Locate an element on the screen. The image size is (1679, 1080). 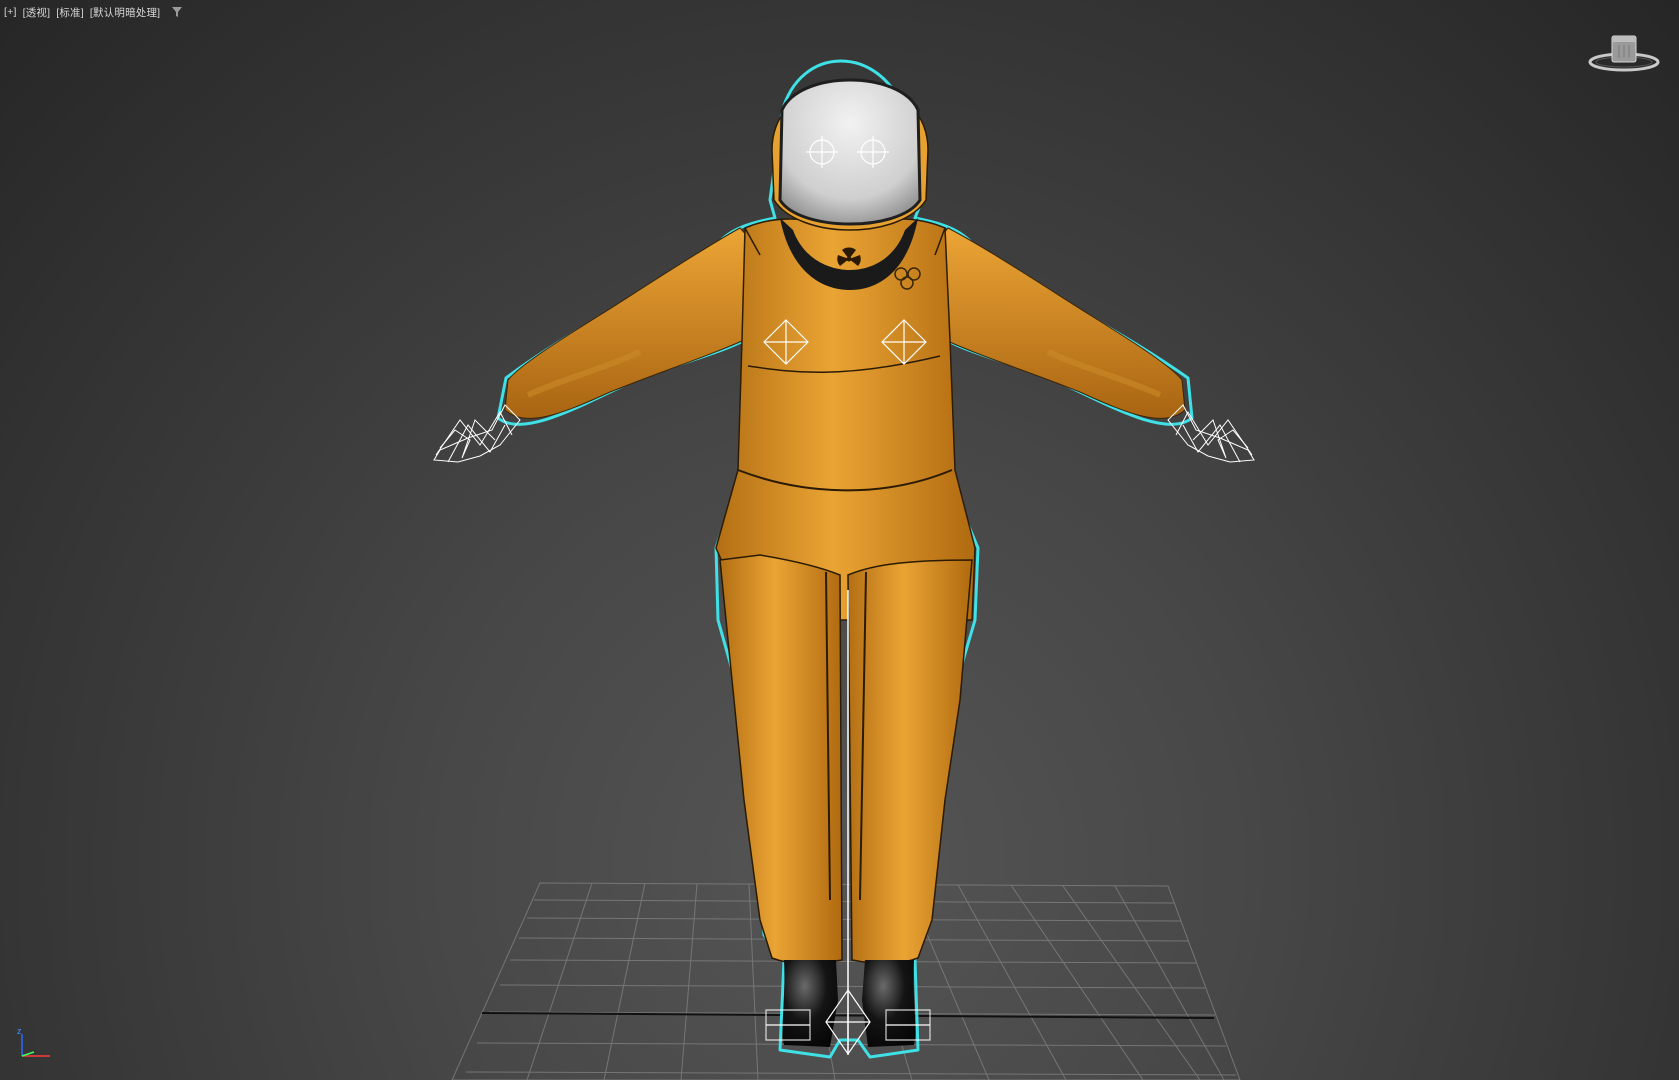
suit-boots is located at coordinates (849, 1003).